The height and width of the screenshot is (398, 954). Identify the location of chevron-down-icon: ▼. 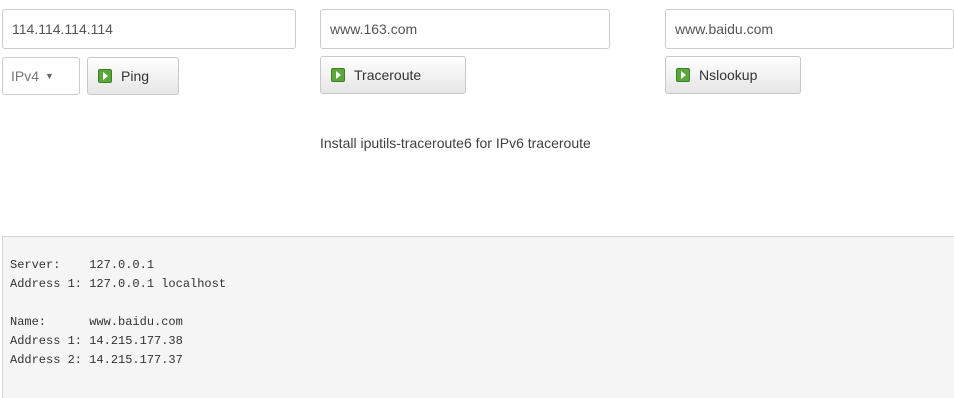
(49, 76).